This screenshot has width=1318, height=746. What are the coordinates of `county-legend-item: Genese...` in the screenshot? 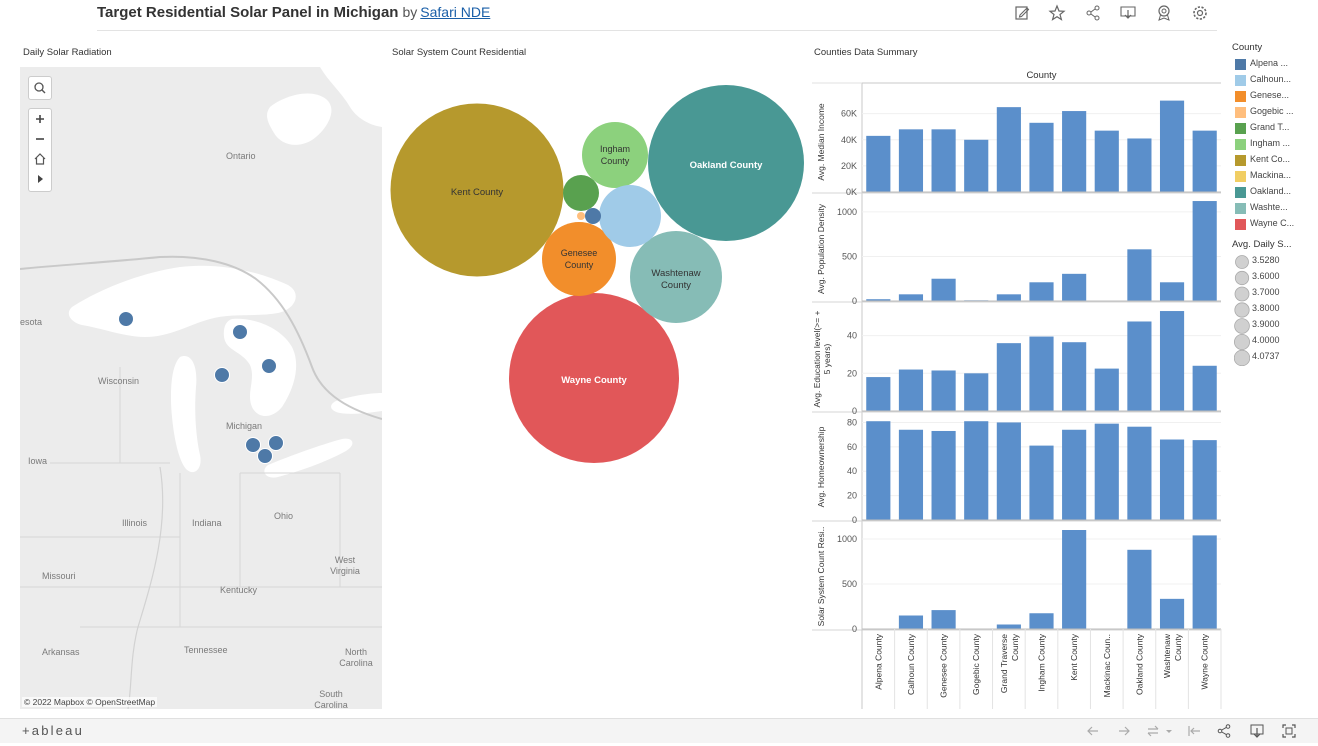 It's located at (1275, 97).